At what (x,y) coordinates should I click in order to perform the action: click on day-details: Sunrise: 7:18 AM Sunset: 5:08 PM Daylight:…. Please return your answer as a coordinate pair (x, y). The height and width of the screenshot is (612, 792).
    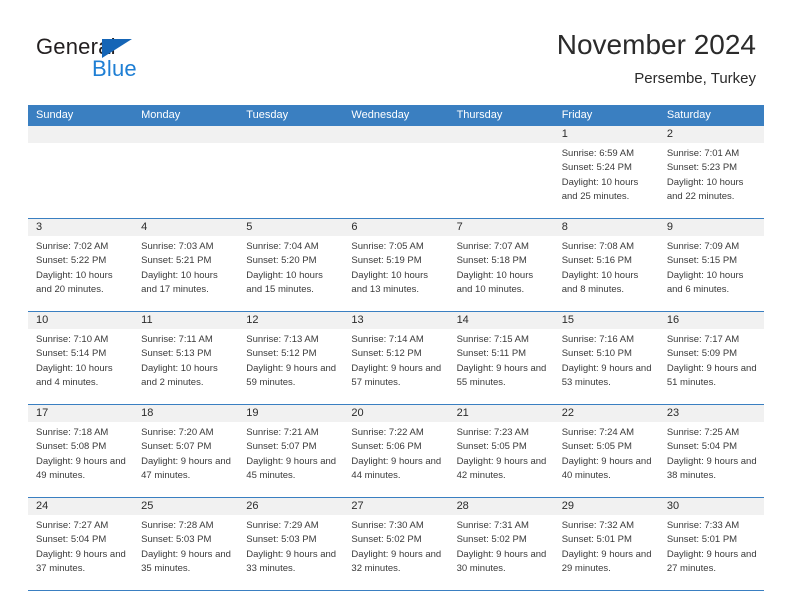
    Looking at the image, I should click on (80, 452).